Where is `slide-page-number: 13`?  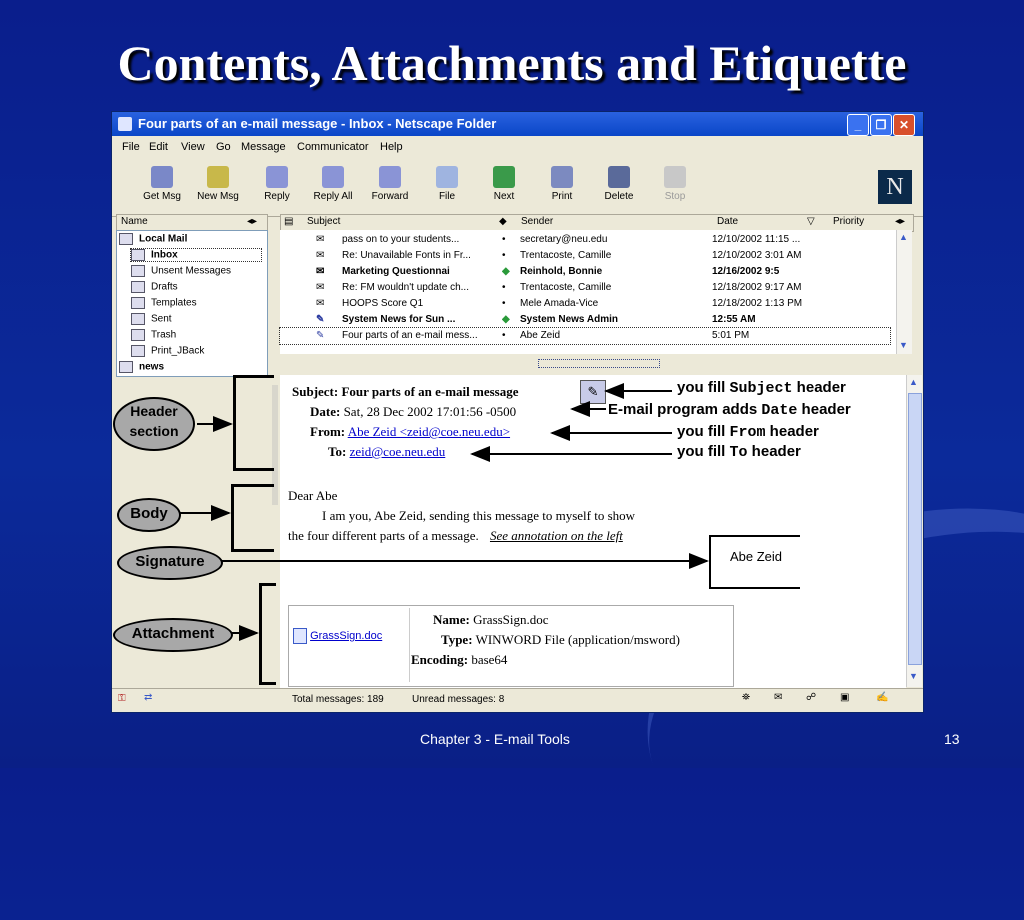
slide-page-number: 13 is located at coordinates (952, 739).